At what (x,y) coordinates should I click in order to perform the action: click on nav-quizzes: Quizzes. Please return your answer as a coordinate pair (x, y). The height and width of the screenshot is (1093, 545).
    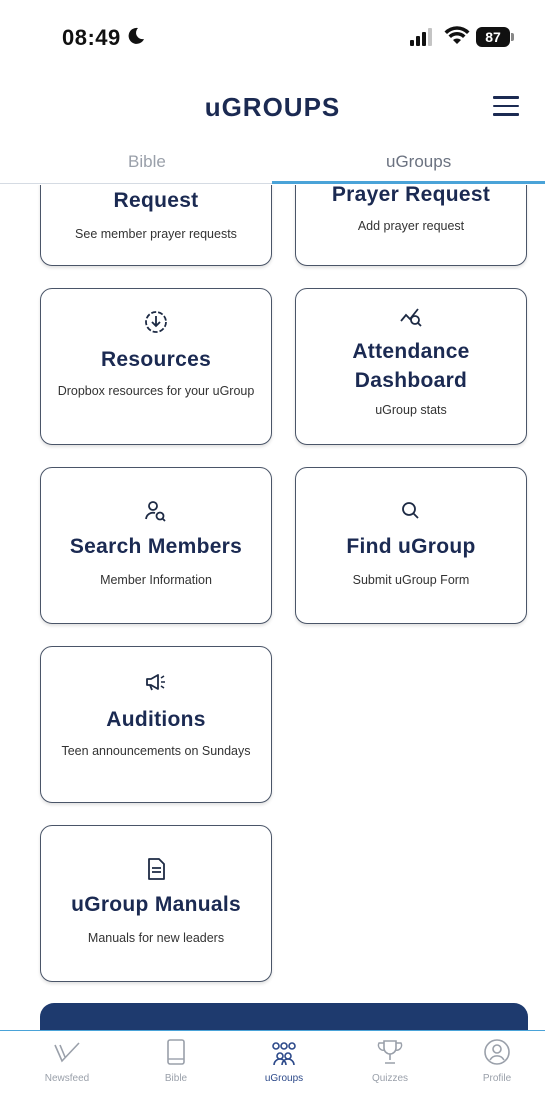
    Looking at the image, I should click on (390, 1060).